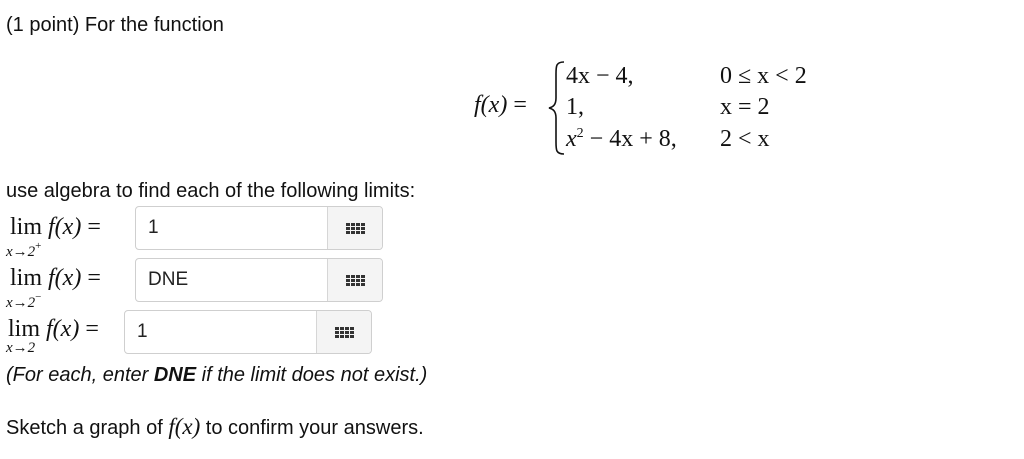 The width and height of the screenshot is (1024, 459). I want to click on limit-3-approach: x→2, so click(21, 348).